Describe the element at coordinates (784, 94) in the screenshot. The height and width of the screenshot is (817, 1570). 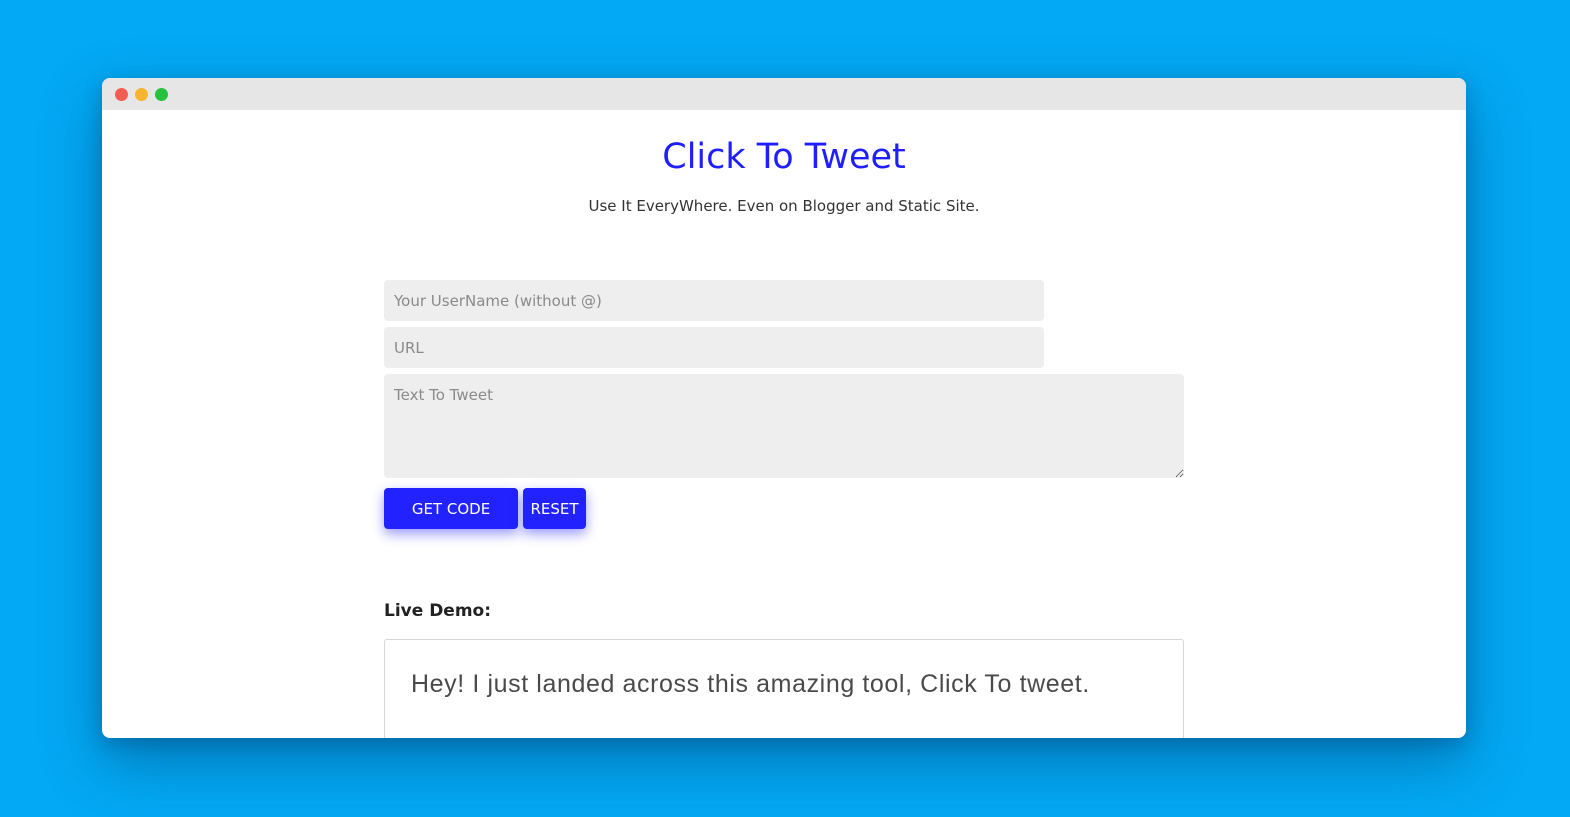
I see `window-titlebar` at that location.